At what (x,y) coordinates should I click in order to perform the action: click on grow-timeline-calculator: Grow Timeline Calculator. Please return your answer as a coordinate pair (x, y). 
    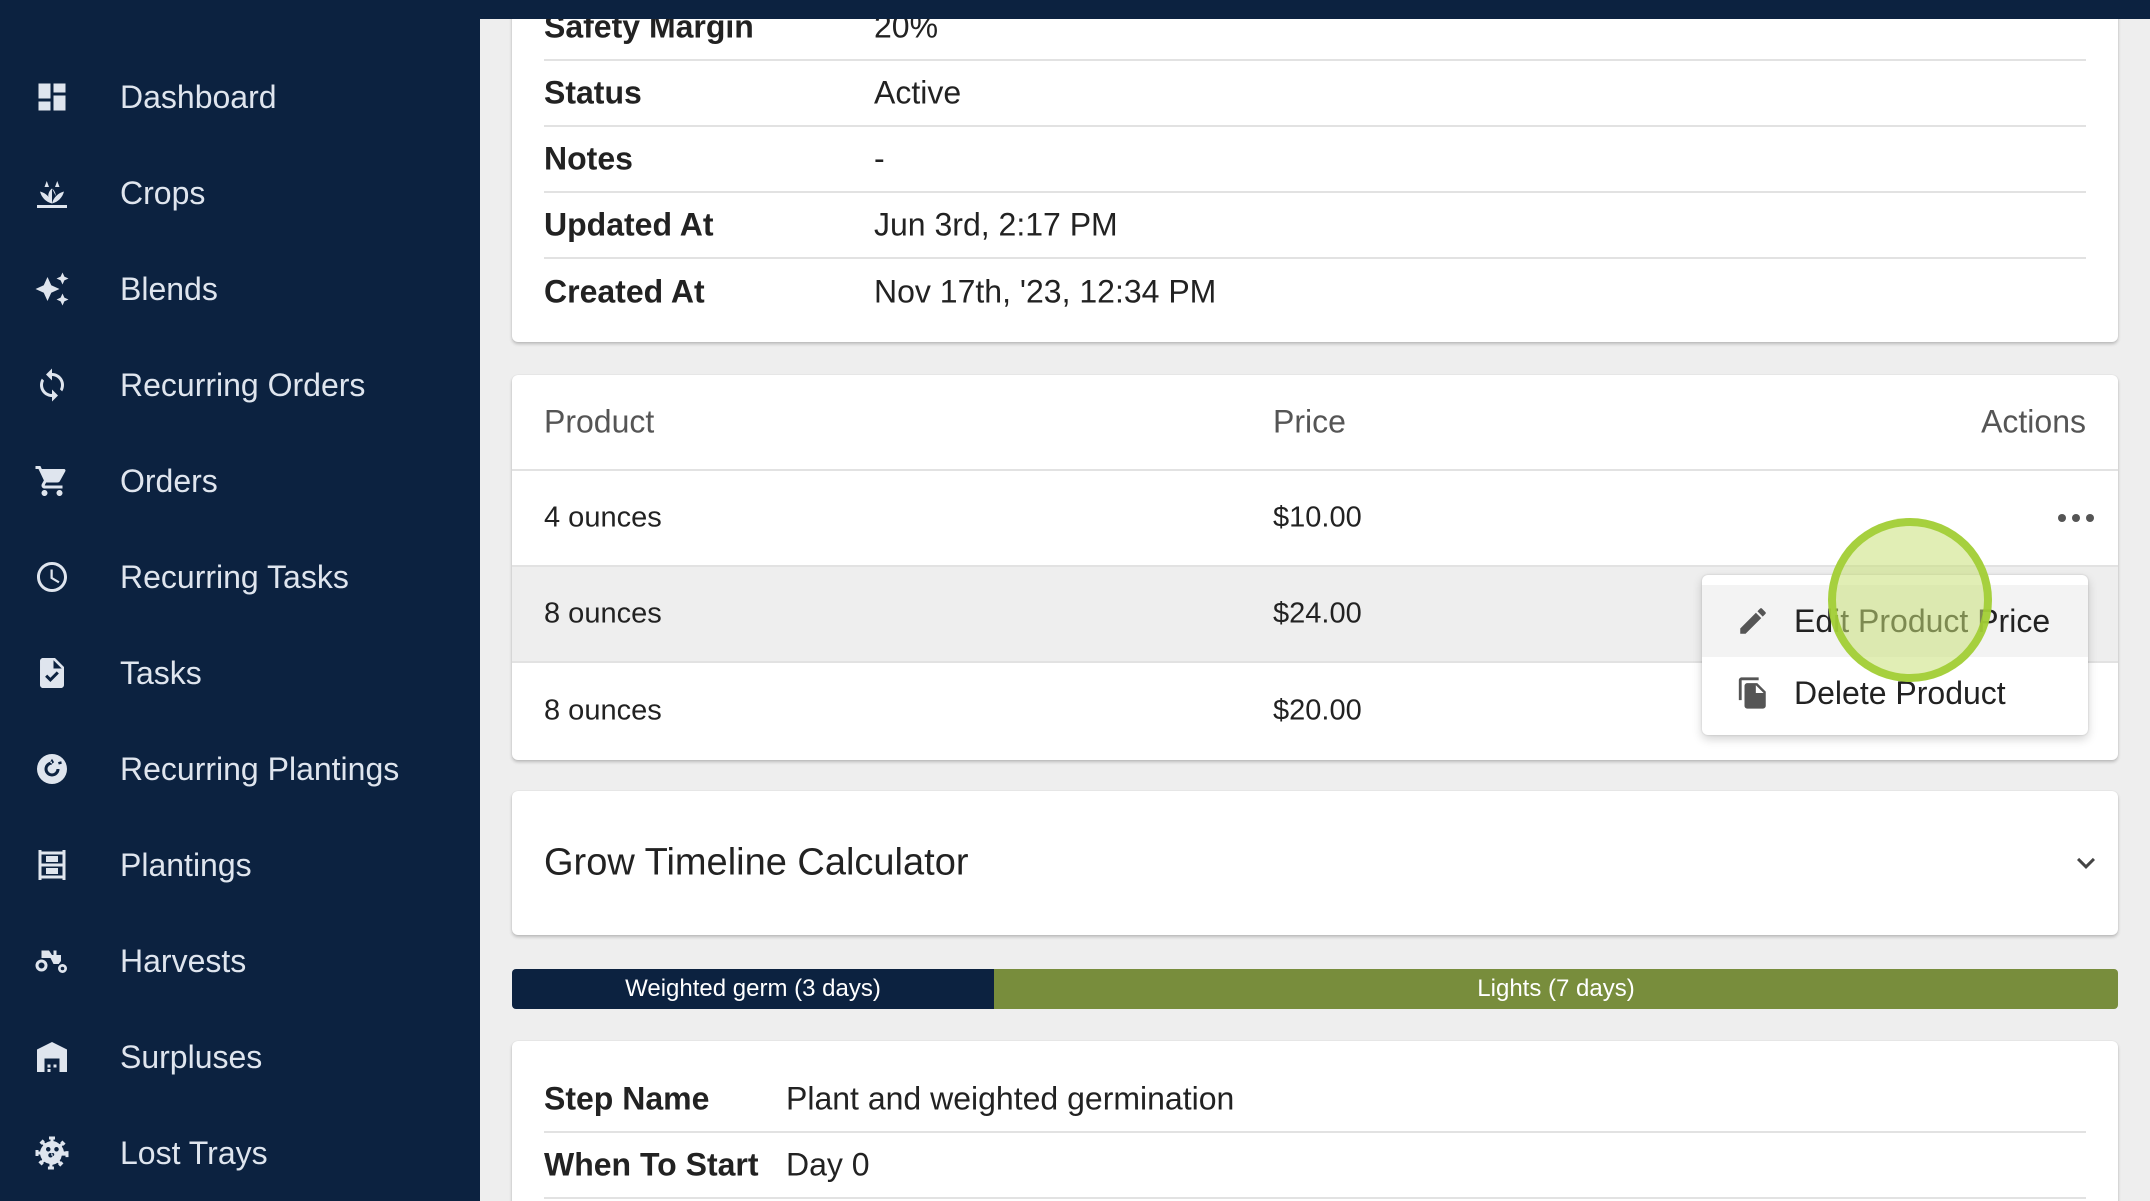
    Looking at the image, I should click on (1315, 863).